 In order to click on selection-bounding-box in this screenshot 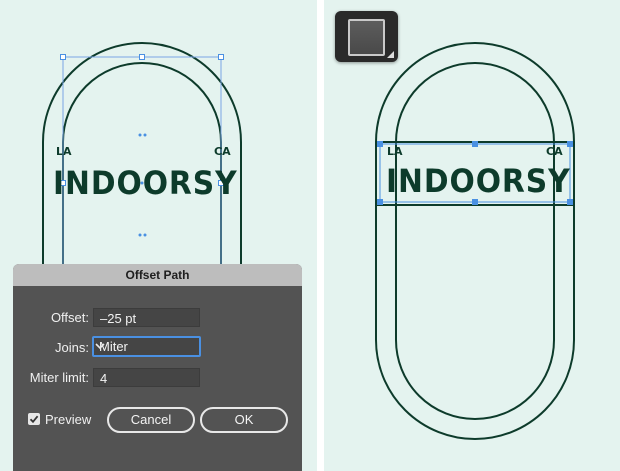, I will do `click(142, 162)`.